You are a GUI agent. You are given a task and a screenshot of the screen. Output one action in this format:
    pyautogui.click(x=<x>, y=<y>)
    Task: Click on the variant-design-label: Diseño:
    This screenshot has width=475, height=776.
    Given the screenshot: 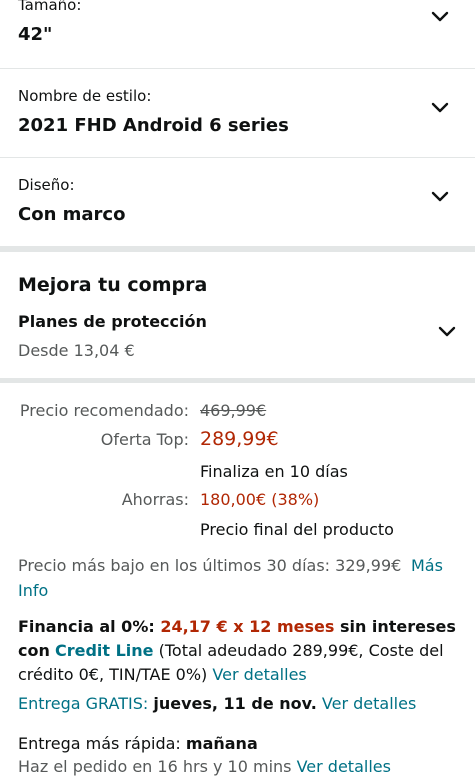 What is the action you would take?
    pyautogui.click(x=46, y=185)
    